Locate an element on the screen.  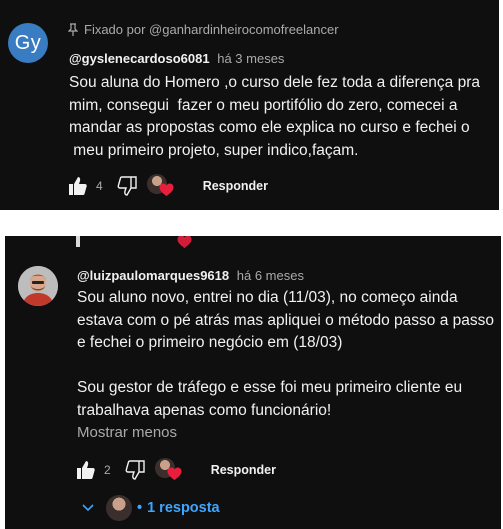
cropped-actions is located at coordinates (134, 243).